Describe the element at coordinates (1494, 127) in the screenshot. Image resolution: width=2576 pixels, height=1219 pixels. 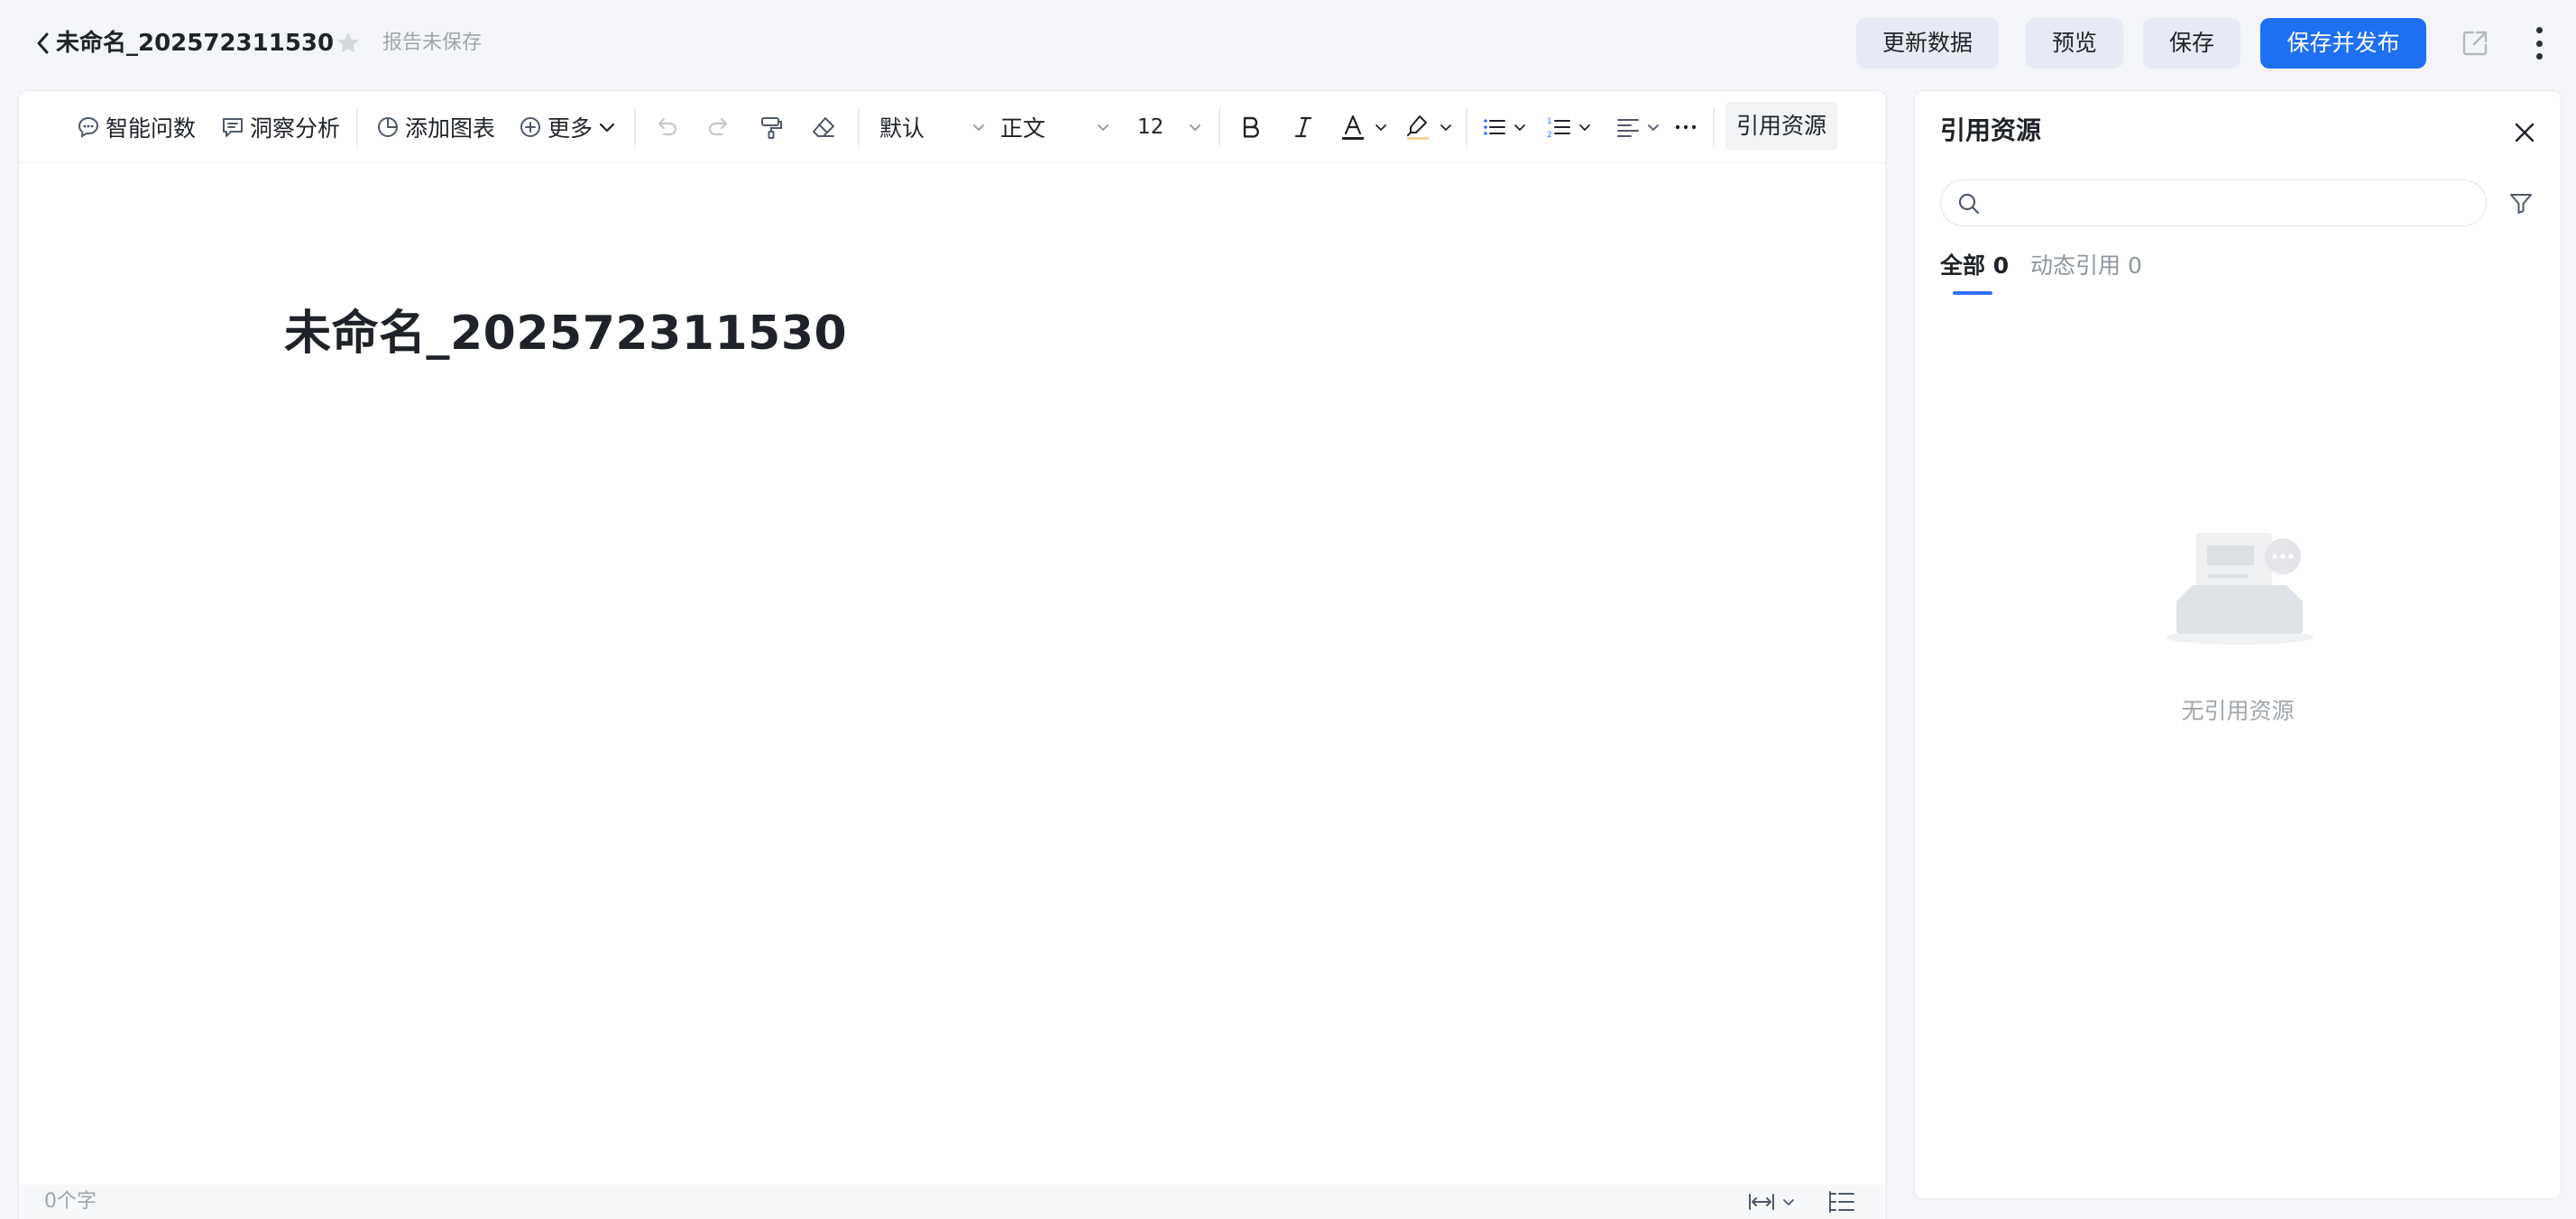
I see `bullet-list-icon` at that location.